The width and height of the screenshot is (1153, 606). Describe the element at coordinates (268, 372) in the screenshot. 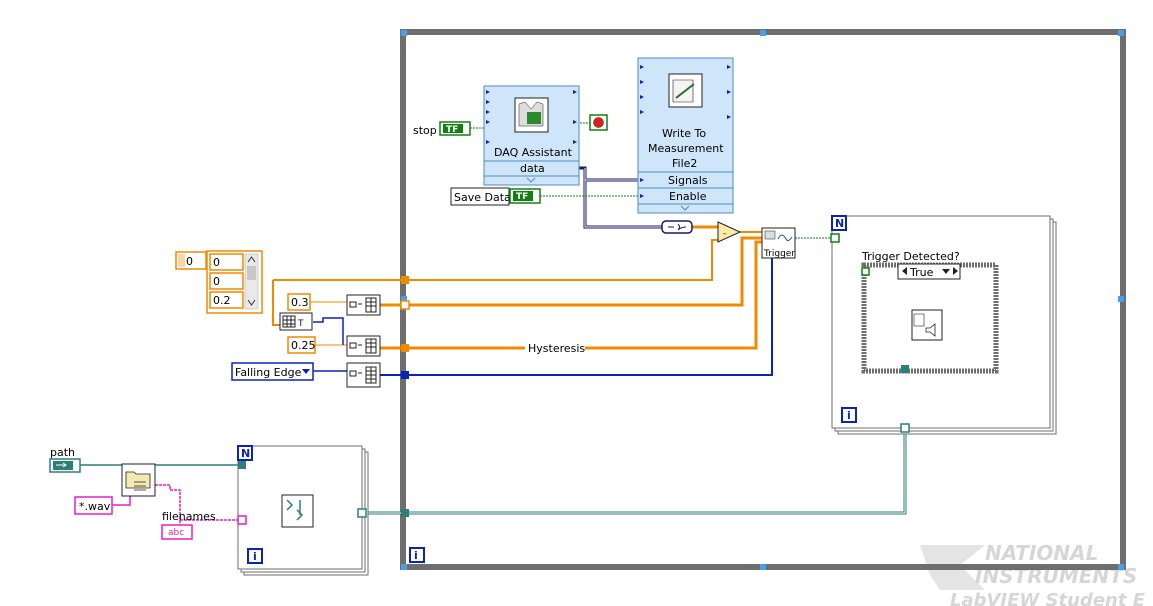

I see `edge-mode-value: Falling Edge` at that location.